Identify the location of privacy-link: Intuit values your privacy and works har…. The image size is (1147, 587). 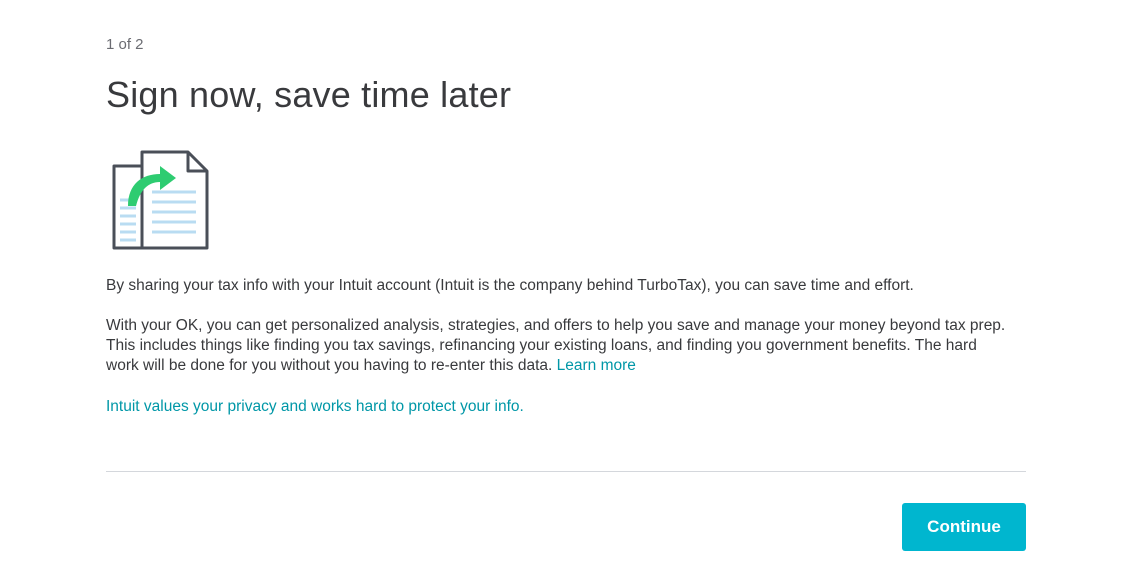
(315, 407).